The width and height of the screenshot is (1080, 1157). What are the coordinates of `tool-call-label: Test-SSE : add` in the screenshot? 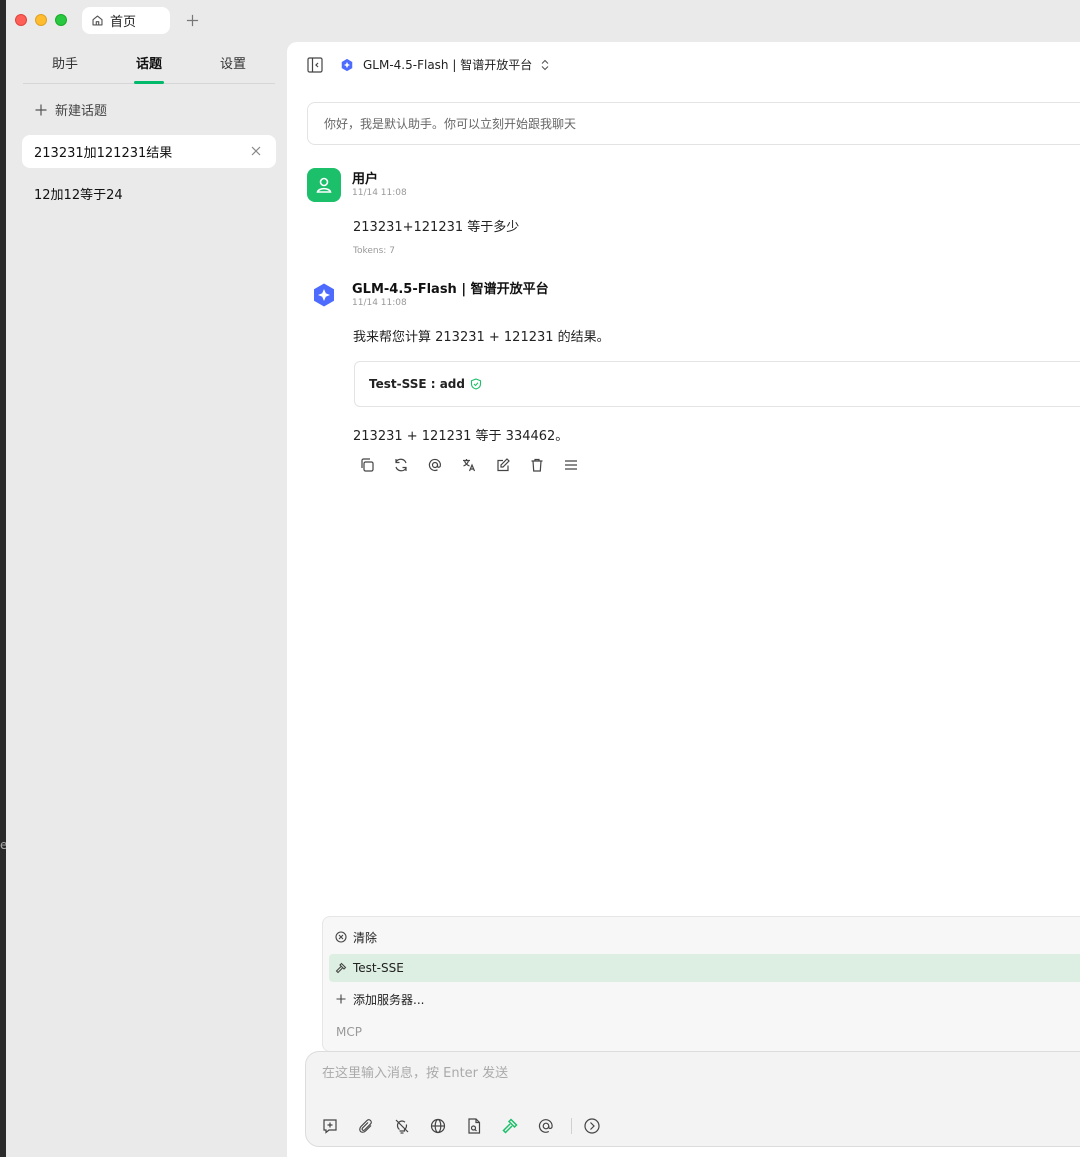 It's located at (417, 384).